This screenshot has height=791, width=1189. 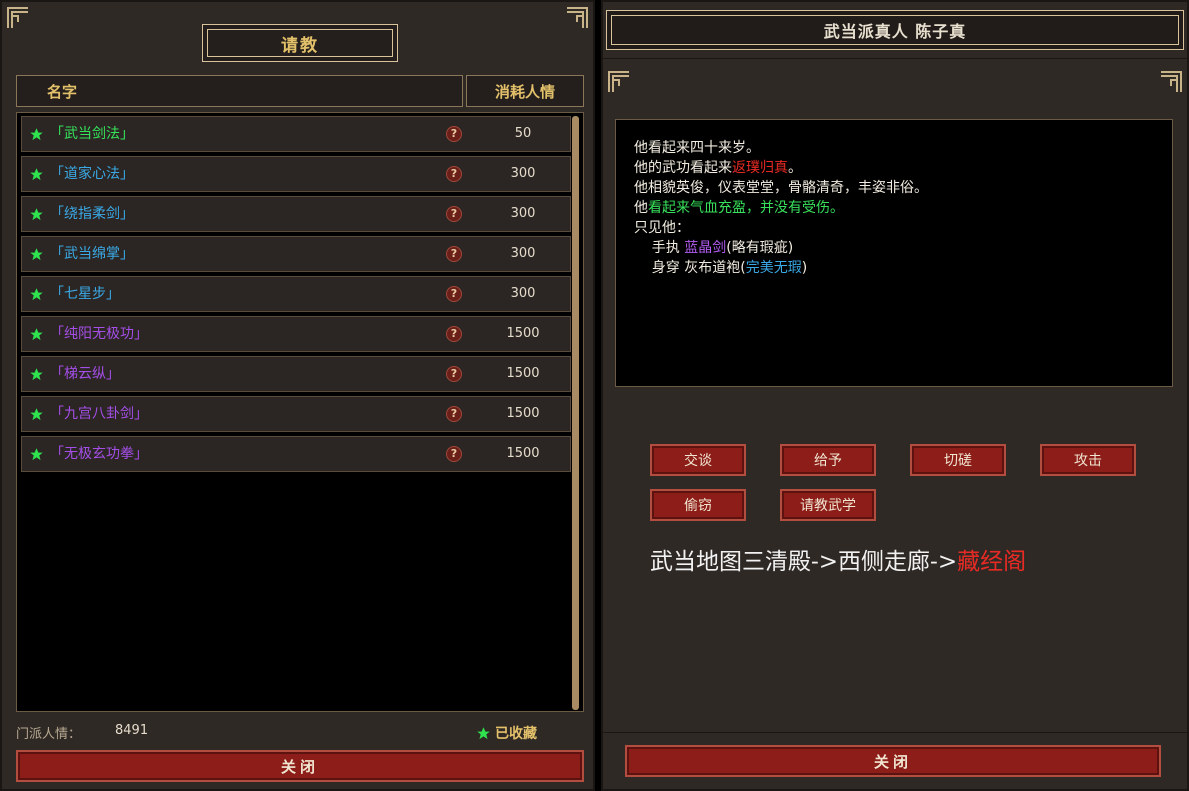 I want to click on talk-button: 交谈, so click(x=698, y=460).